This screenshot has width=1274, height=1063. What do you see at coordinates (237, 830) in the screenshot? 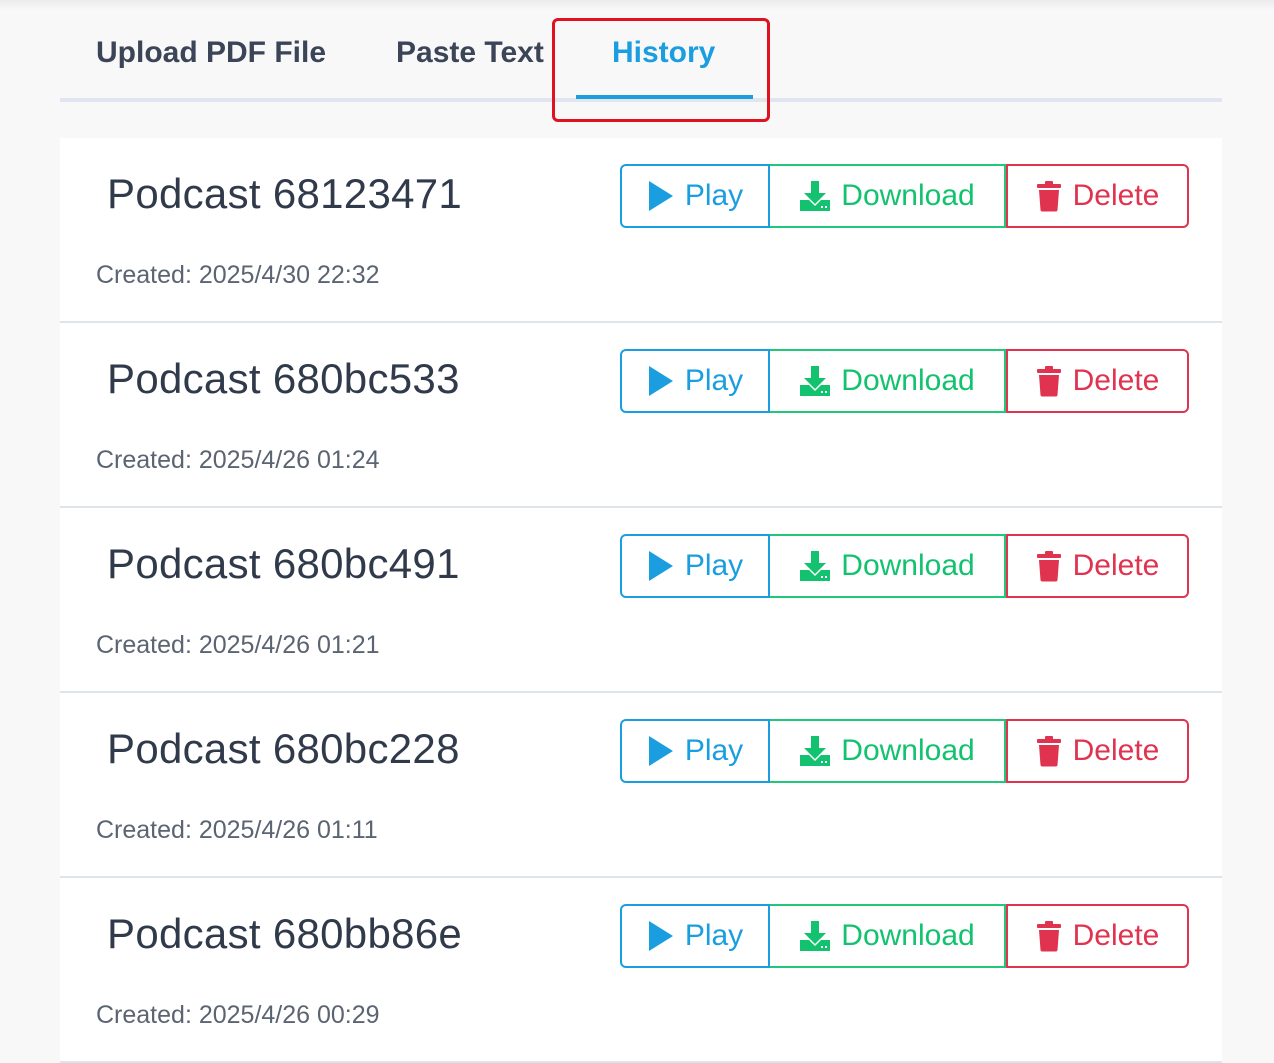
I see `created-timestamp: Created: 2025/4/26 01:11` at bounding box center [237, 830].